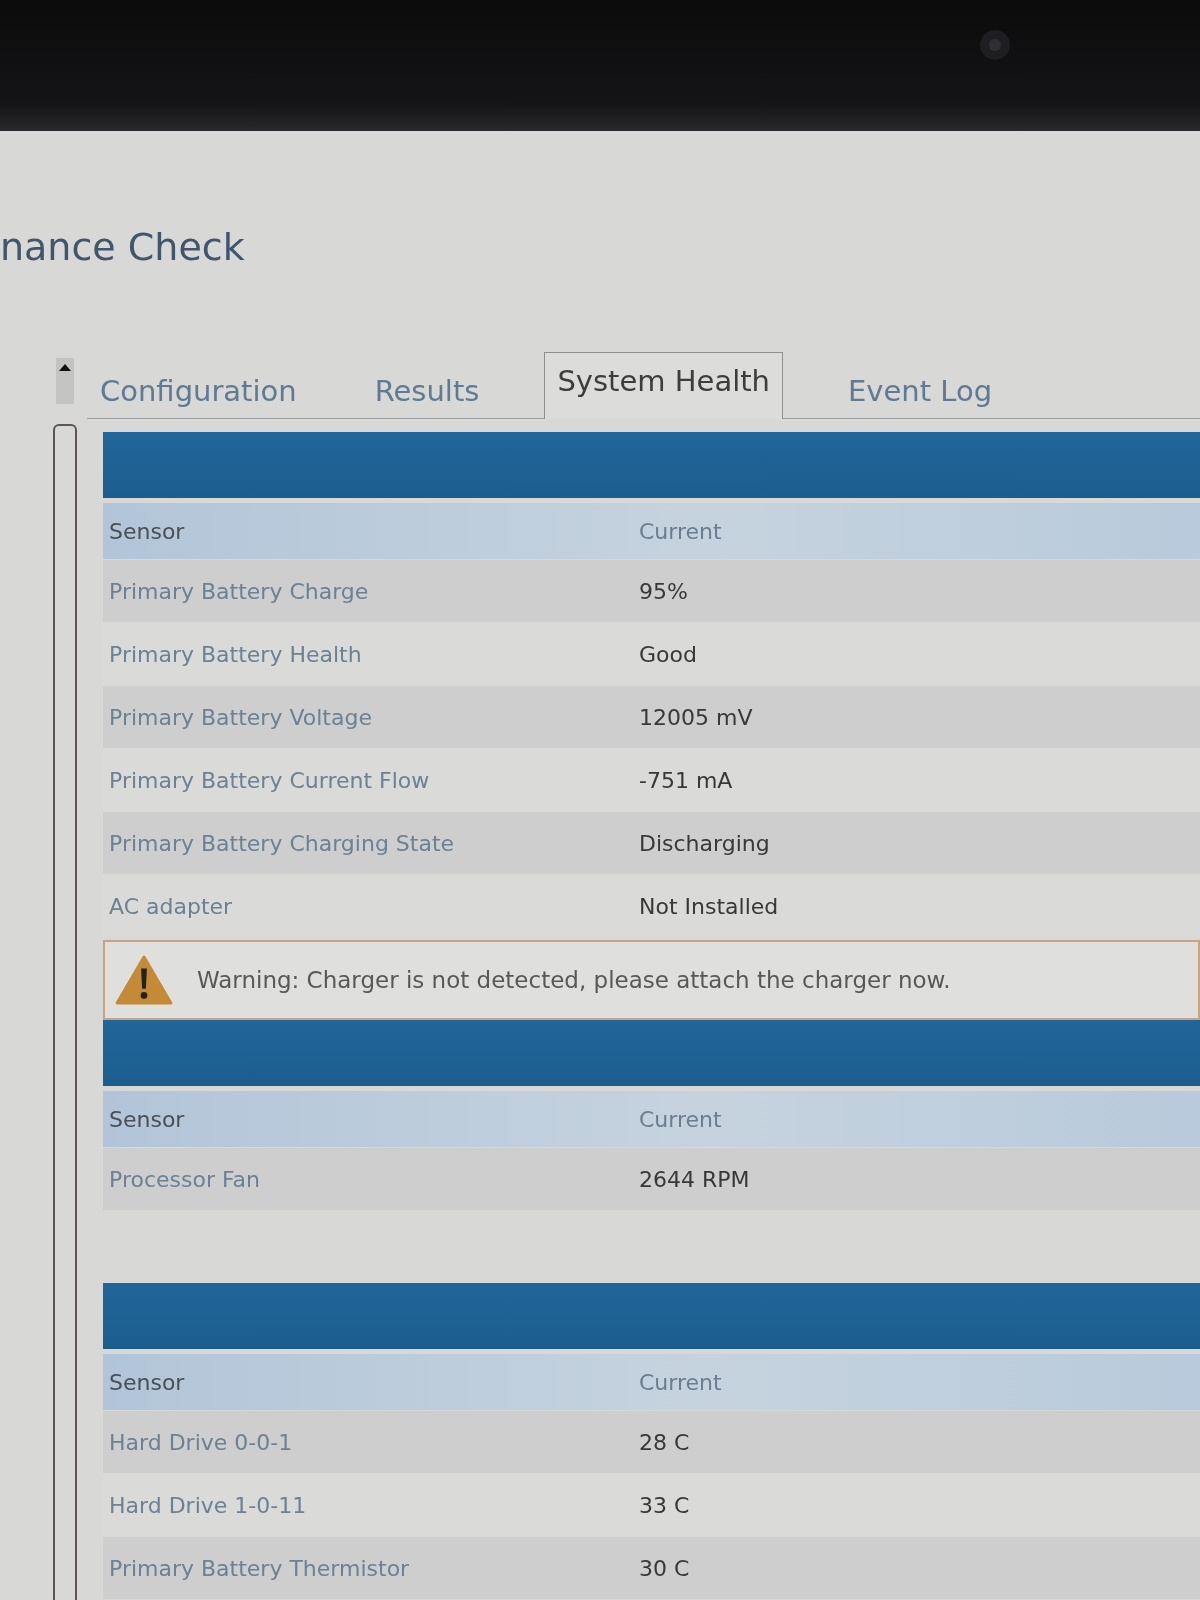  What do you see at coordinates (184, 1179) in the screenshot?
I see `sensor-name: Processor Fan` at bounding box center [184, 1179].